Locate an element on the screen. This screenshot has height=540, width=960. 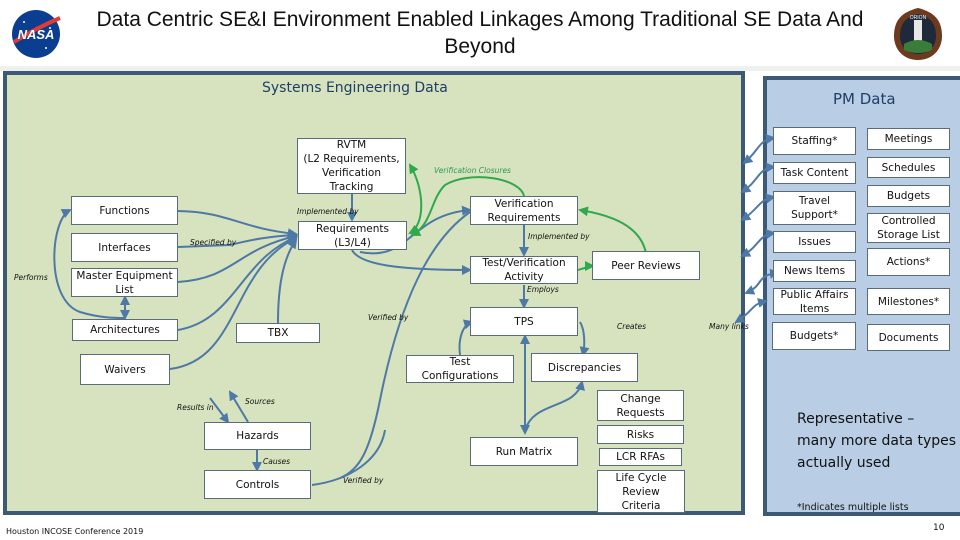
label-employs: Employs is located at coordinates (543, 289).